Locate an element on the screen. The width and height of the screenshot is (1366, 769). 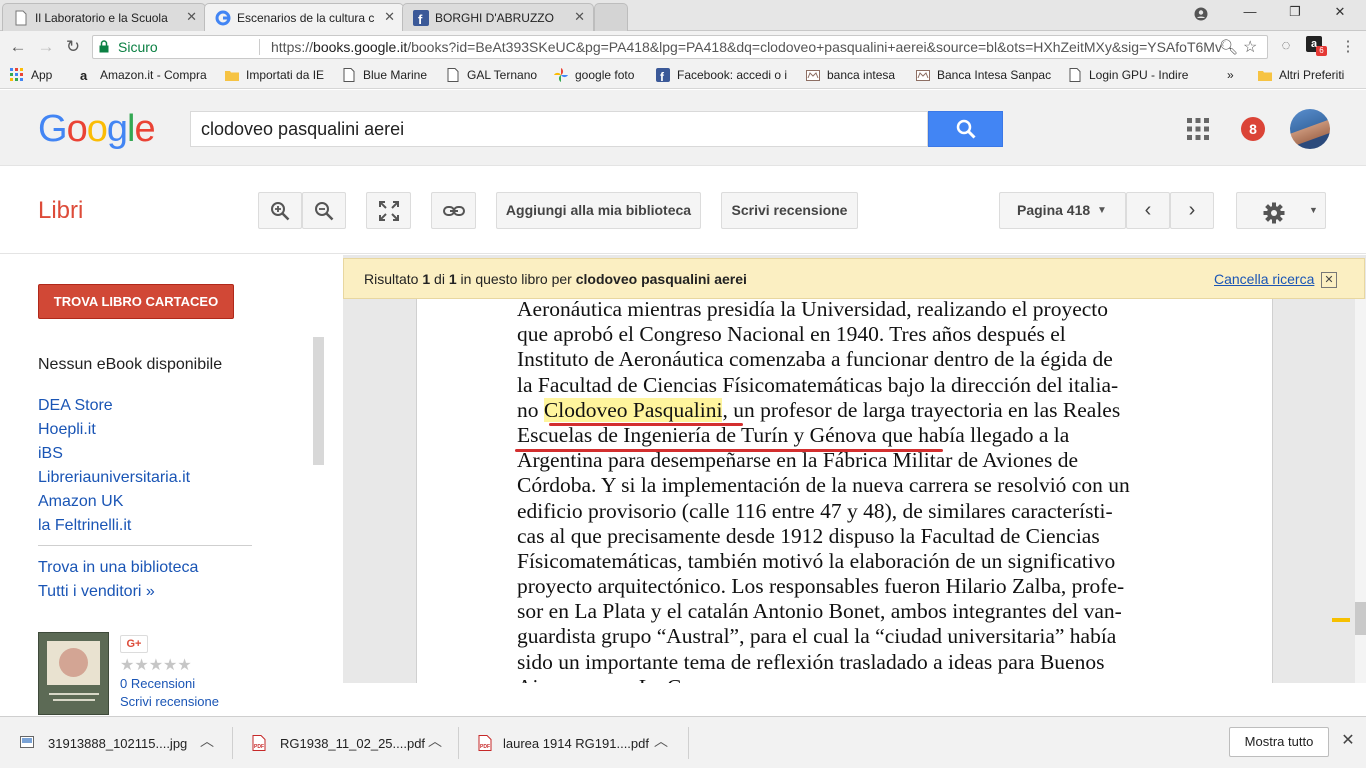
bookmark-google-foto: google foto is located at coordinates (594, 75).